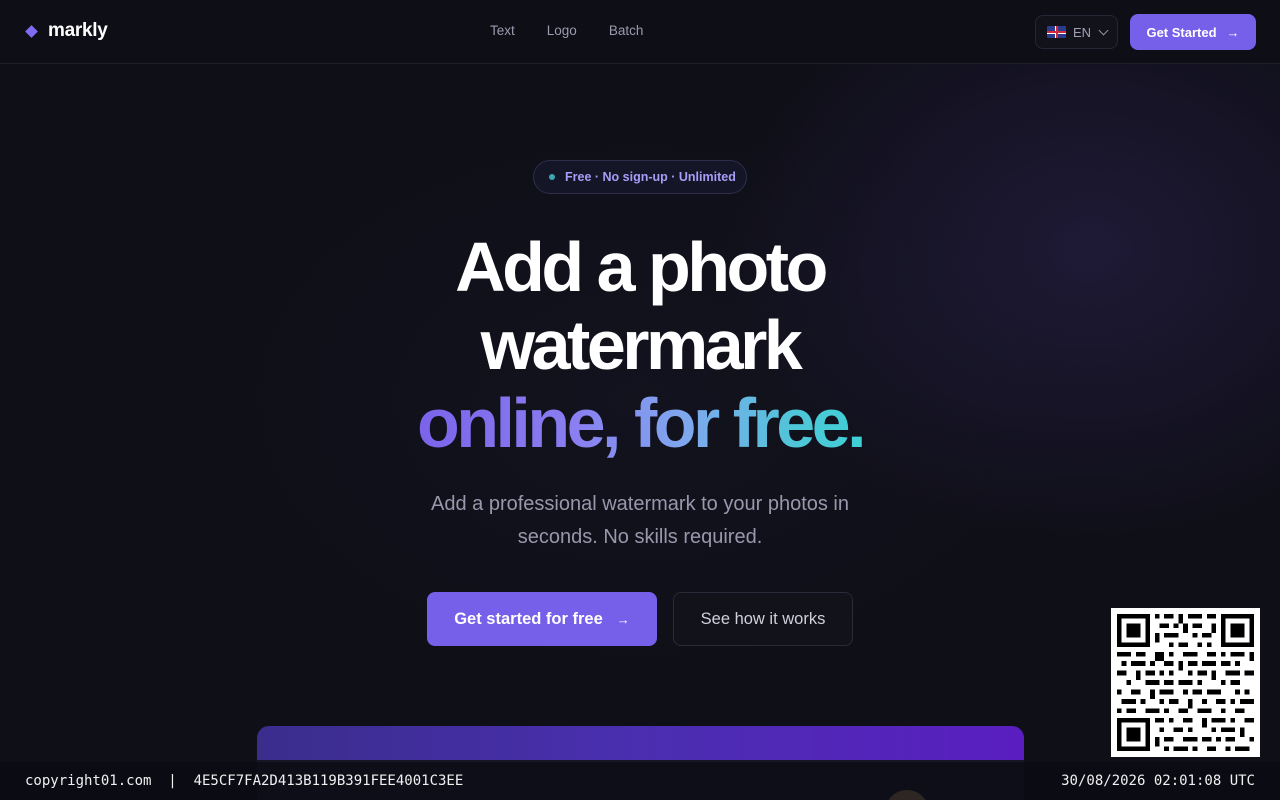  I want to click on nav-link-text: Text, so click(502, 30).